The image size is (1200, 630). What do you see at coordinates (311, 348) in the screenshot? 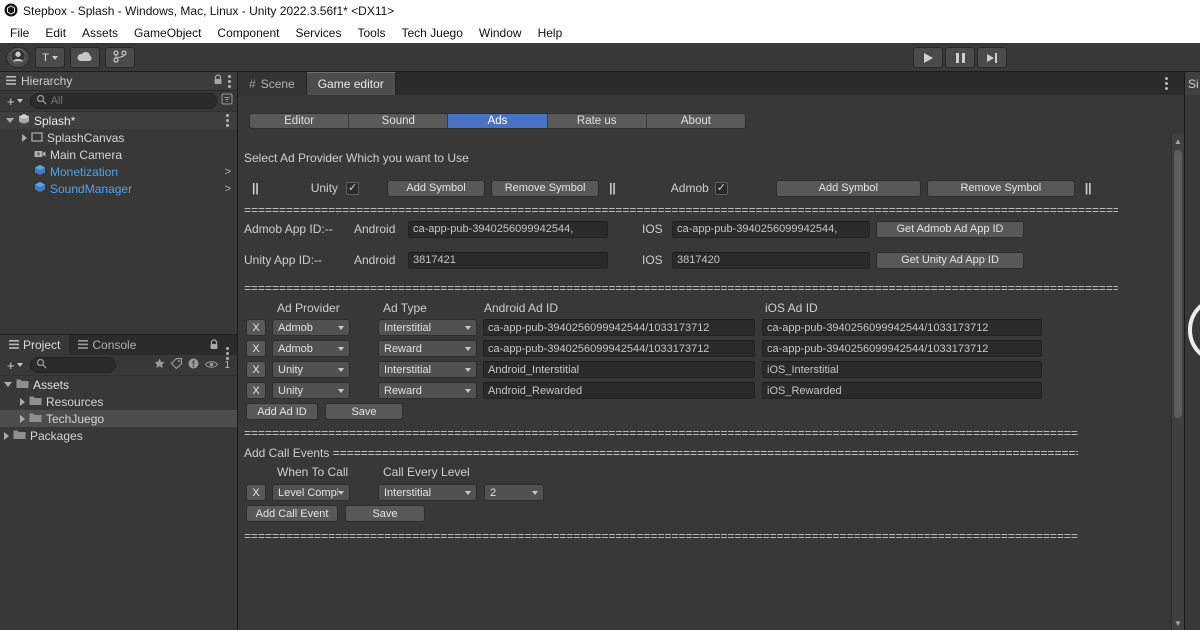
I see `ad-provider-dropdown: Admob` at bounding box center [311, 348].